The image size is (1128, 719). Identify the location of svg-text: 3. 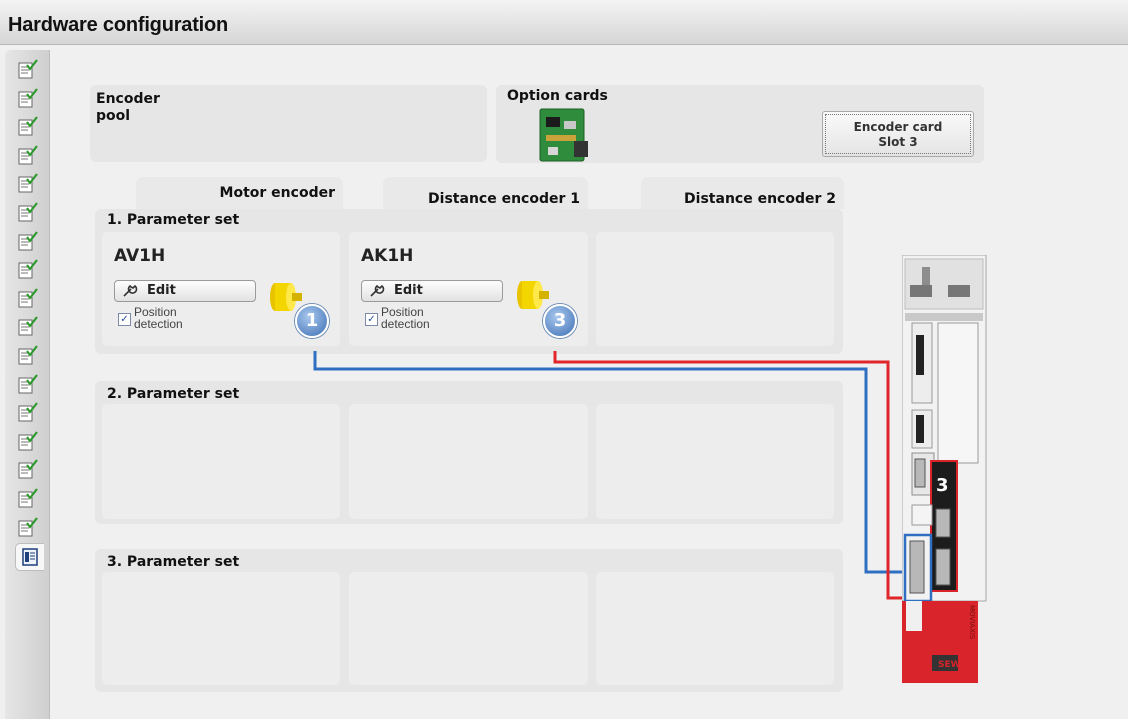
(942, 485).